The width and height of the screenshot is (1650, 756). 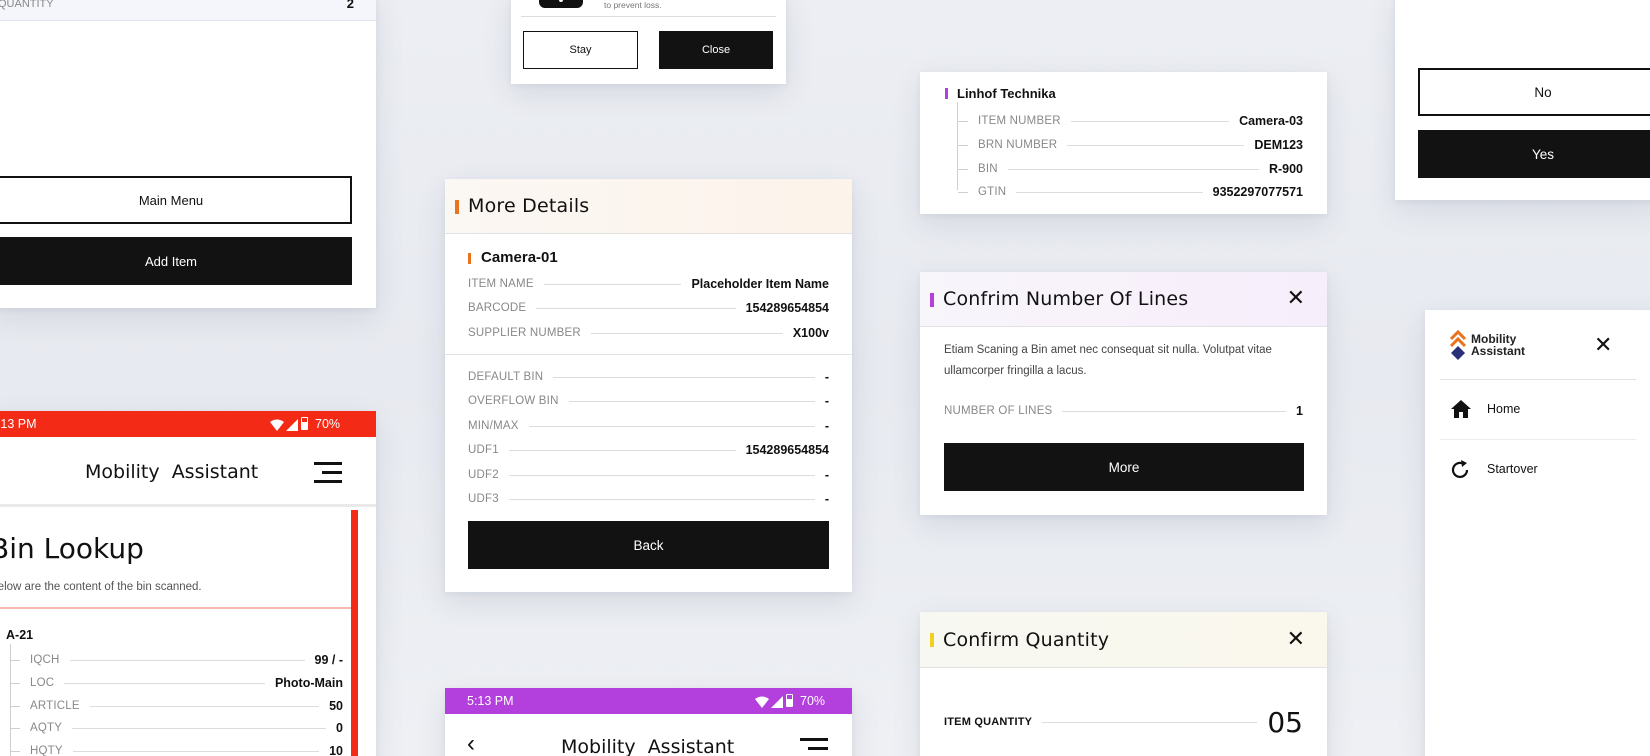 I want to click on dialog-header: Confrim Number Of Lines ✕, so click(x=1123, y=299).